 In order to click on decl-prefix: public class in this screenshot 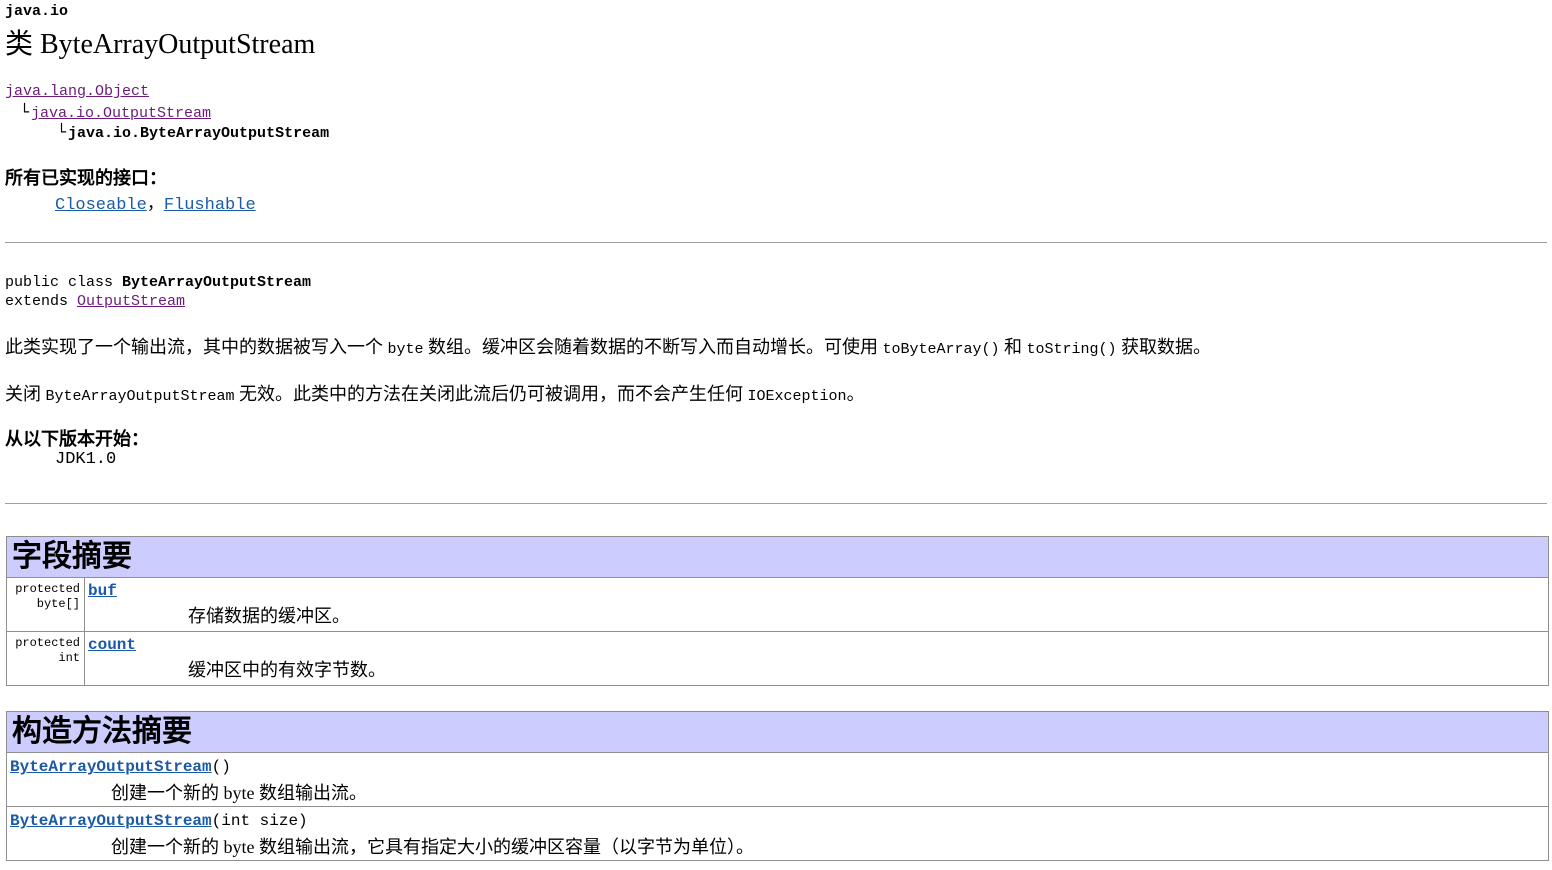, I will do `click(64, 282)`.